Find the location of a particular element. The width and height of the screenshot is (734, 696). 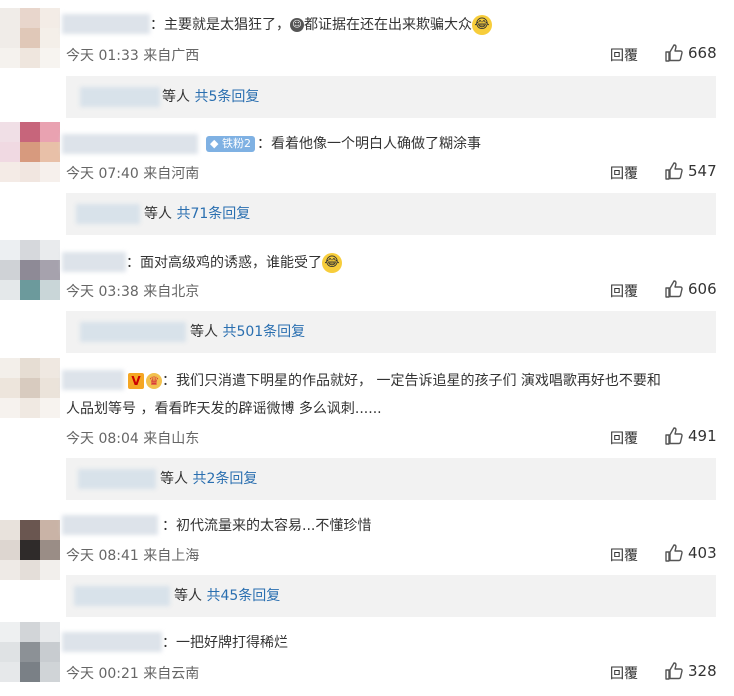

like-button: 668 is located at coordinates (690, 53).